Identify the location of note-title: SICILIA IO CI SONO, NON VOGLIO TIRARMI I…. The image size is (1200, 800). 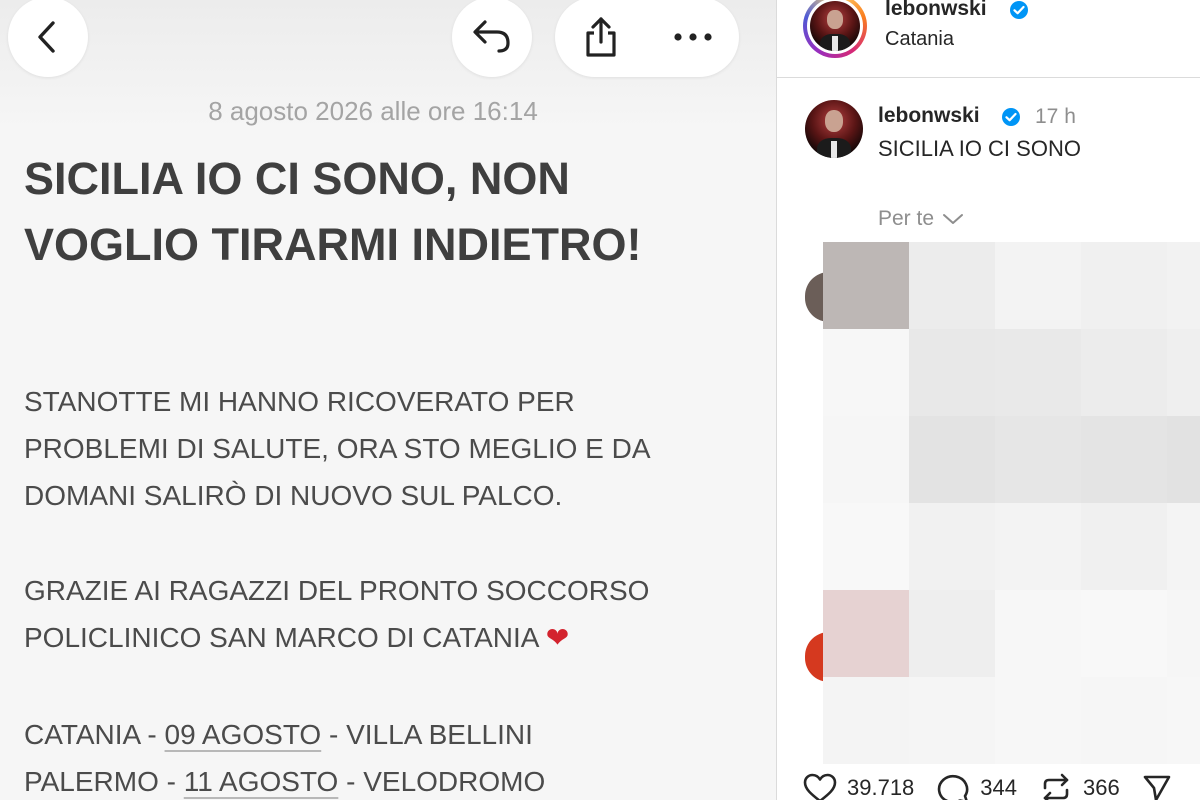
(384, 212).